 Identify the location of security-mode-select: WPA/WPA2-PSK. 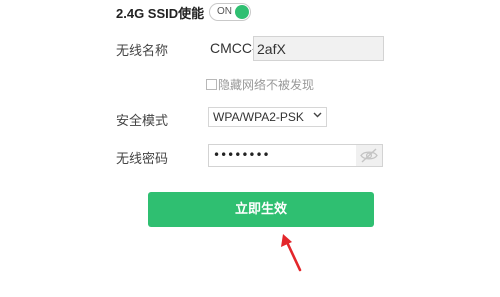
(267, 117).